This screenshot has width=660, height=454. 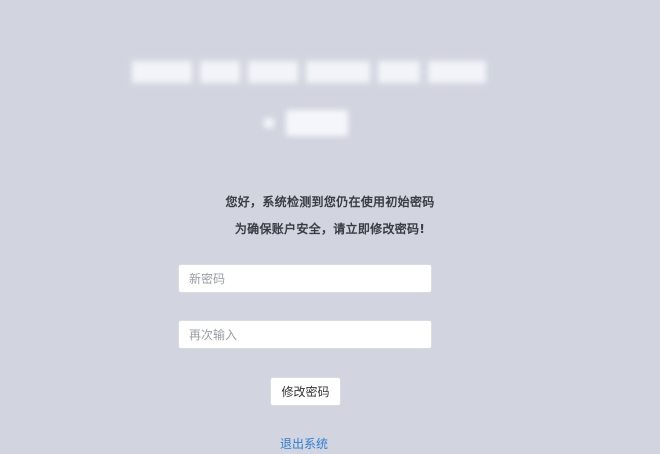 I want to click on initial-password-notice: 您好，系统检测到您仍在使用初始密码, so click(x=330, y=202).